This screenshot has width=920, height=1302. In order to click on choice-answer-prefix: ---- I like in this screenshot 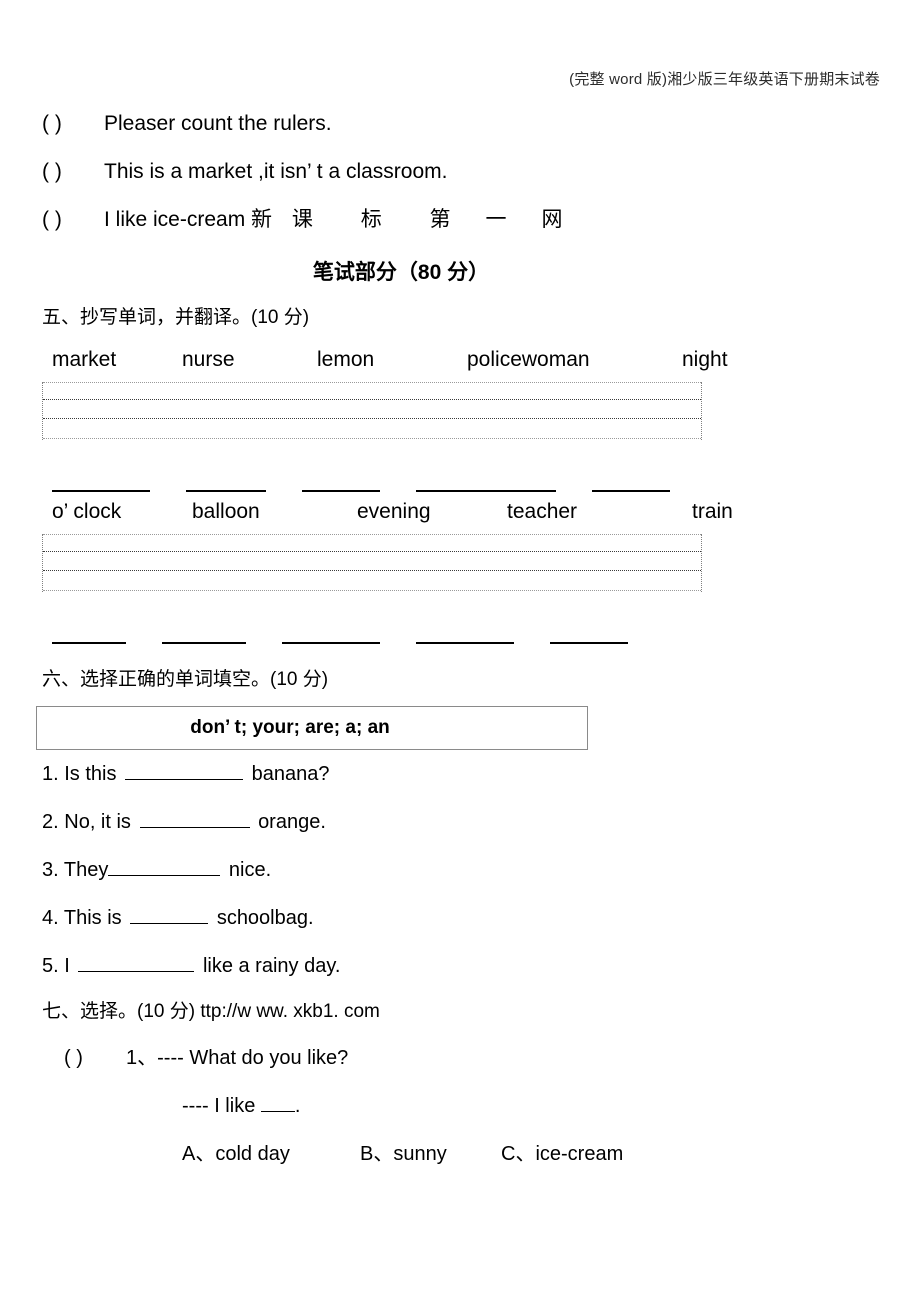, I will do `click(219, 1106)`.